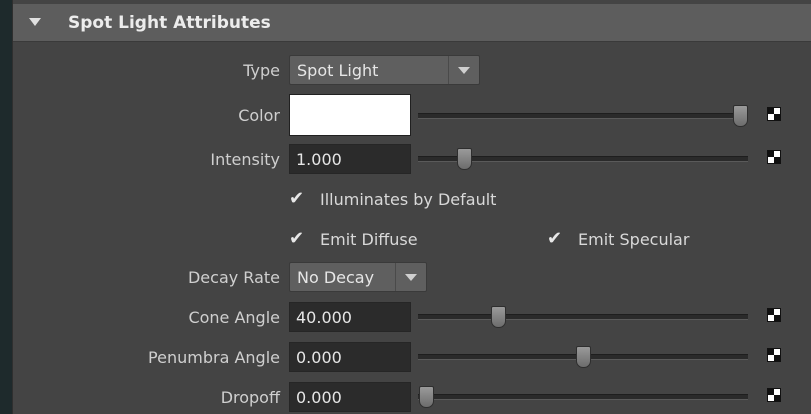  What do you see at coordinates (214, 357) in the screenshot?
I see `penumbra-angle-label: Penumbra Angle` at bounding box center [214, 357].